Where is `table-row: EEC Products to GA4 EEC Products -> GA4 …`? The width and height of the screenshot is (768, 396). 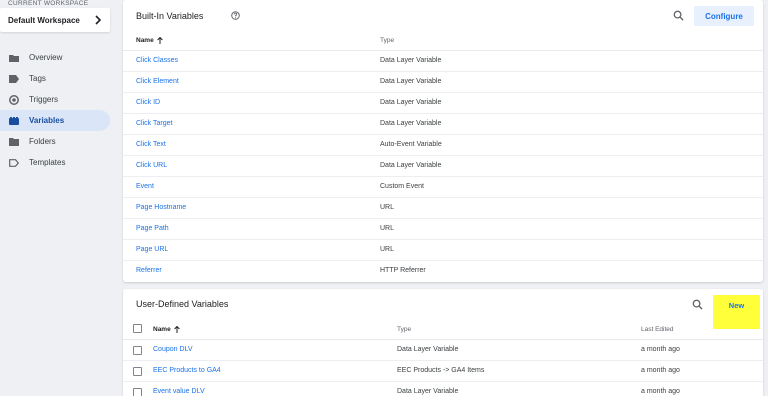
table-row: EEC Products to GA4 EEC Products -> GA4 … is located at coordinates (443, 371).